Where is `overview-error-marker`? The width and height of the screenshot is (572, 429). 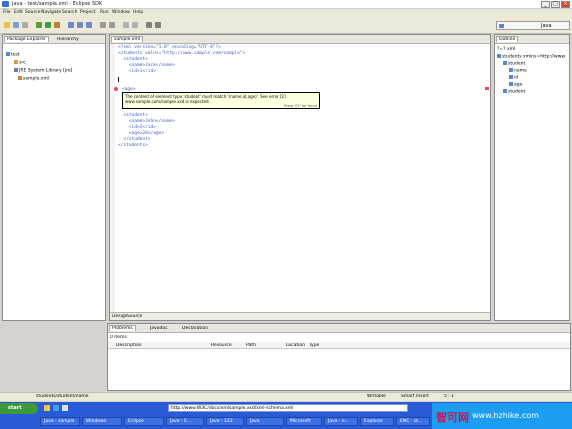 overview-error-marker is located at coordinates (487, 88).